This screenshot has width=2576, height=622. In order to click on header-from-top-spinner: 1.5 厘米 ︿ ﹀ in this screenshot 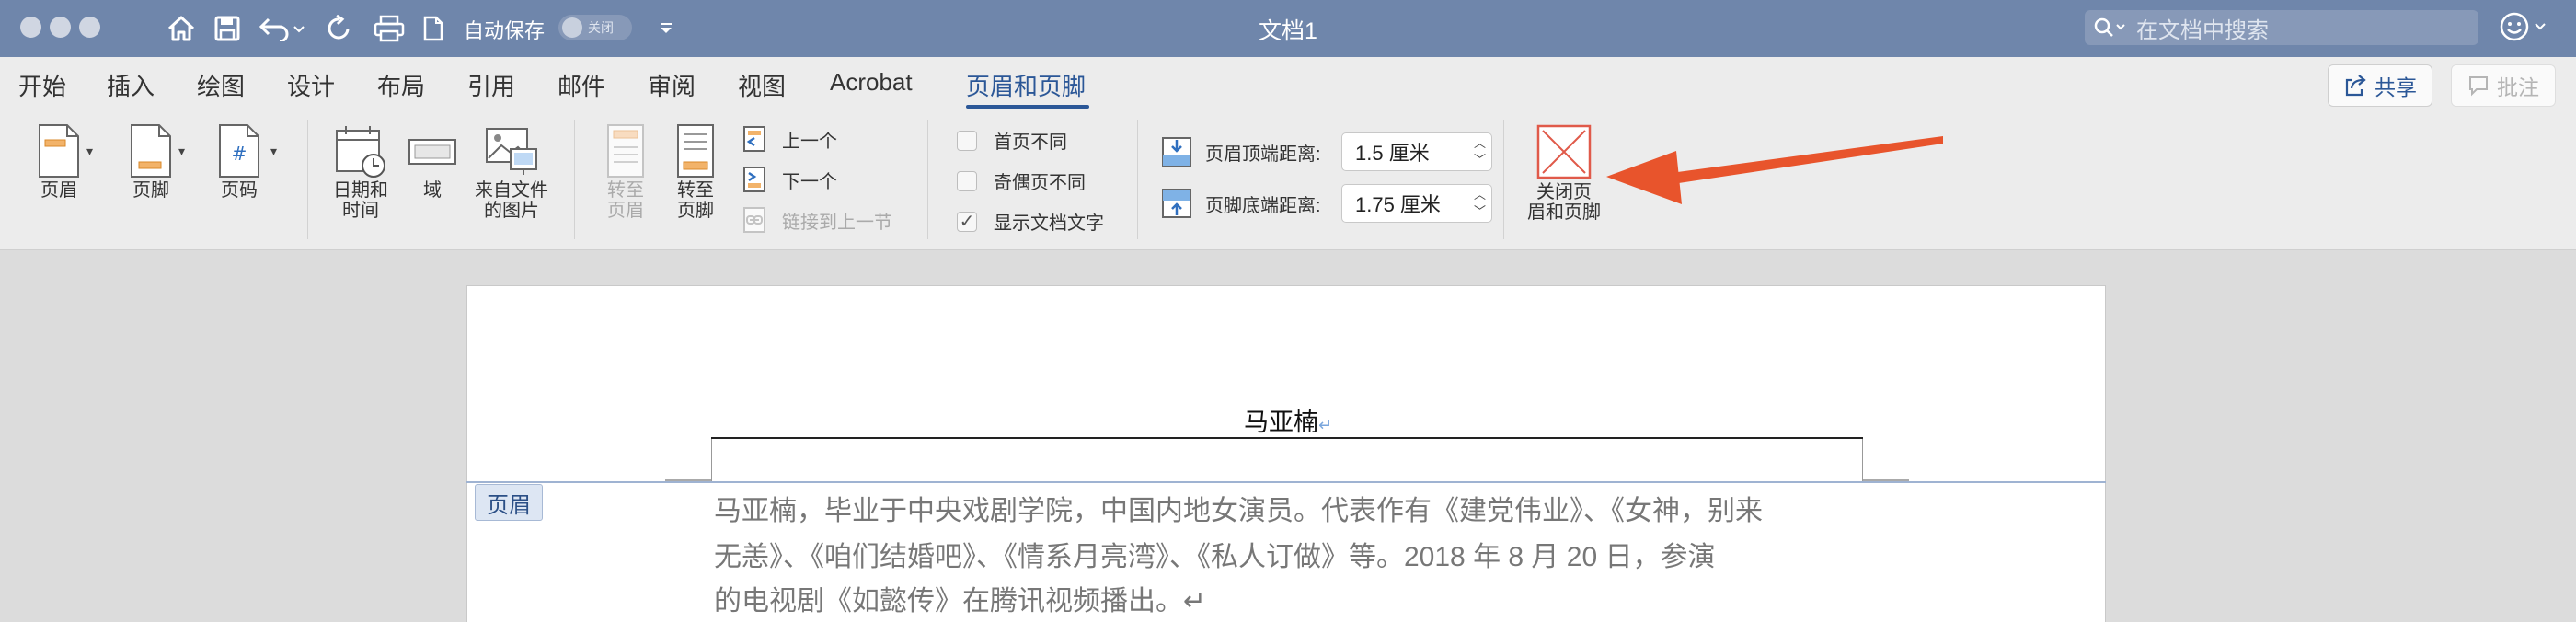, I will do `click(1416, 152)`.